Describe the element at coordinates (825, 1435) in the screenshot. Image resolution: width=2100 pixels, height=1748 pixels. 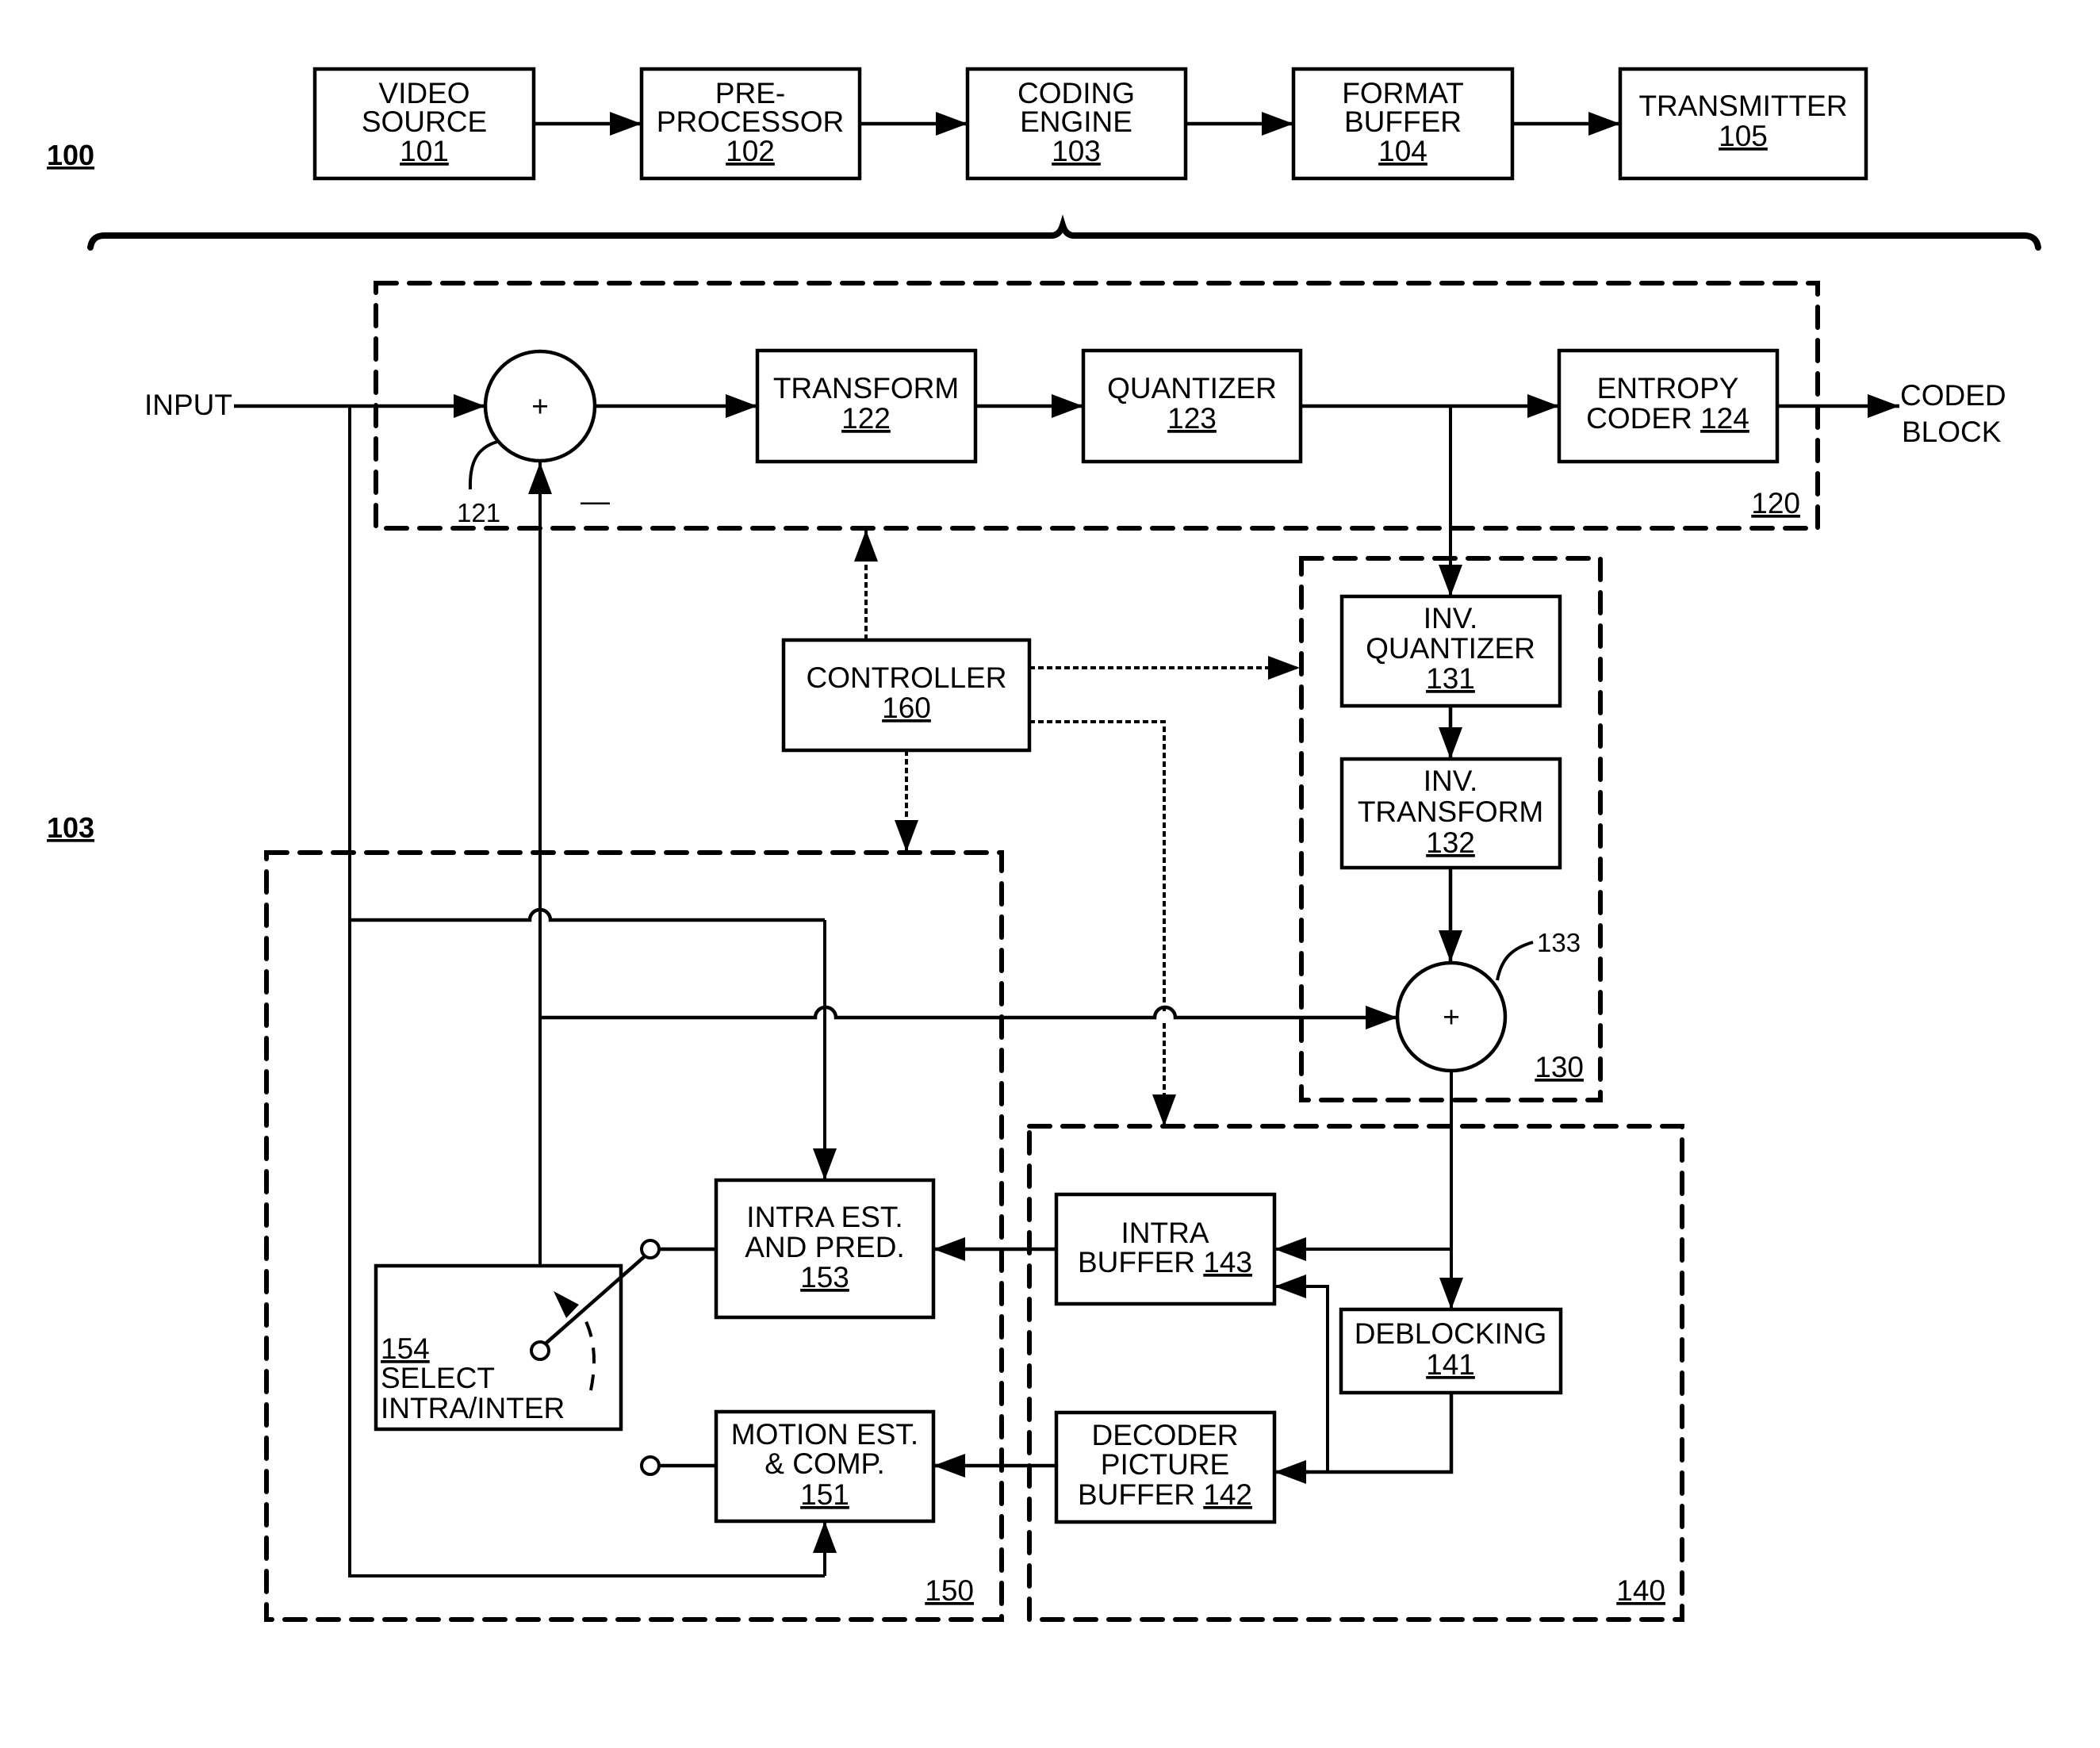
I see `block-label: MOTION EST.` at that location.